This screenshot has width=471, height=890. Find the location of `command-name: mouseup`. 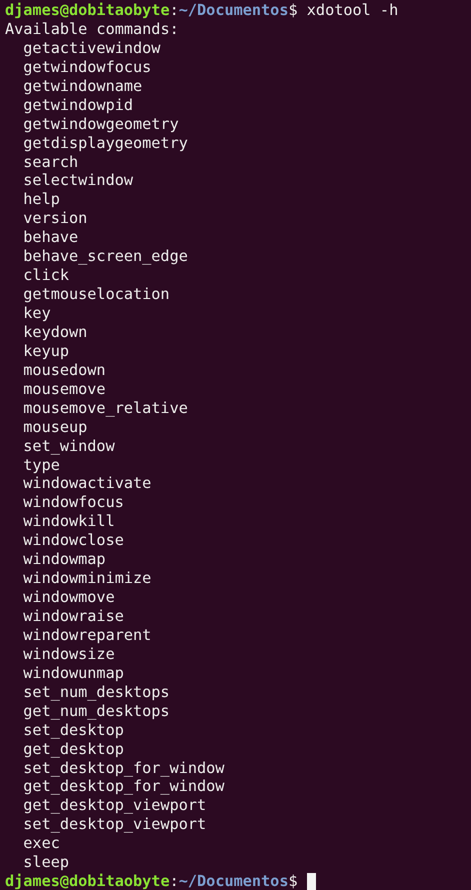

command-name: mouseup is located at coordinates (55, 427).